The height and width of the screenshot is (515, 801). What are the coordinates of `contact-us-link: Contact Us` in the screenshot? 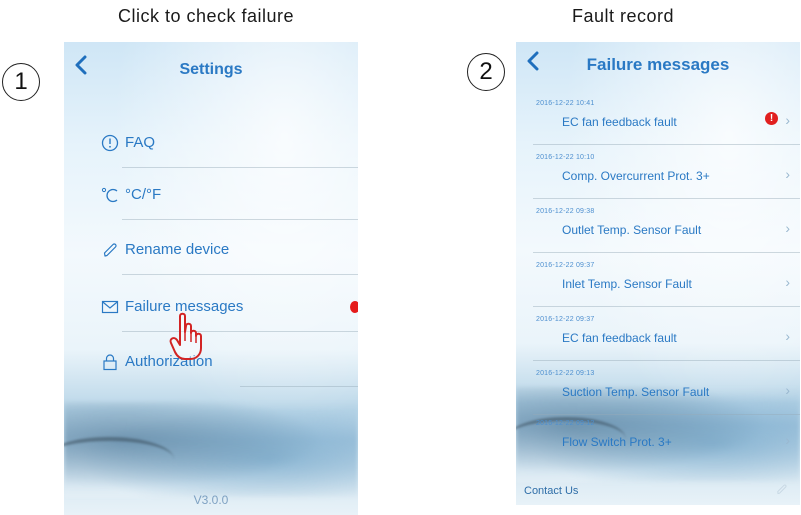 It's located at (551, 491).